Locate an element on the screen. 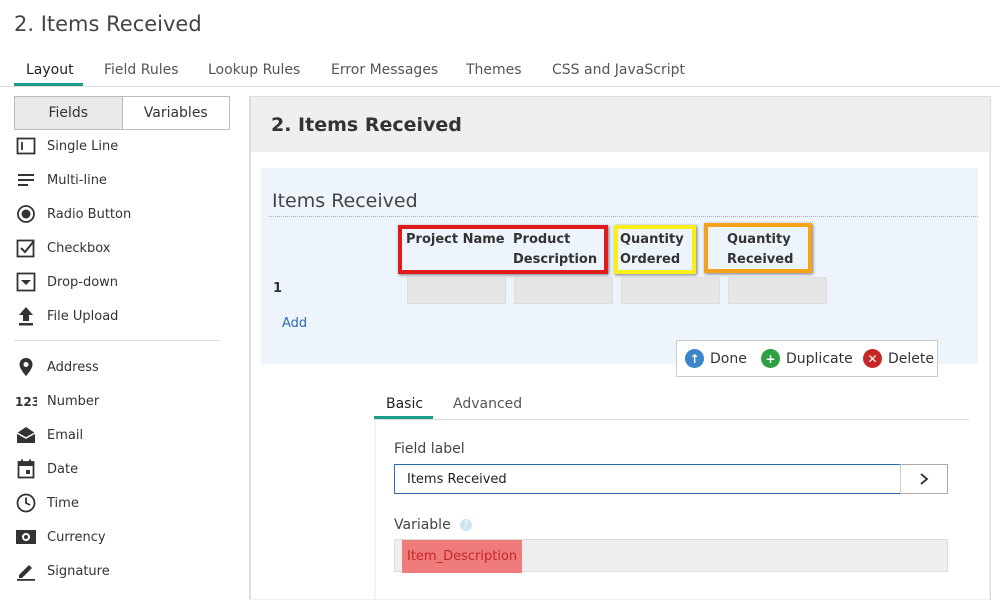  sidebar-item-drop-down: Drop-down is located at coordinates (124, 282).